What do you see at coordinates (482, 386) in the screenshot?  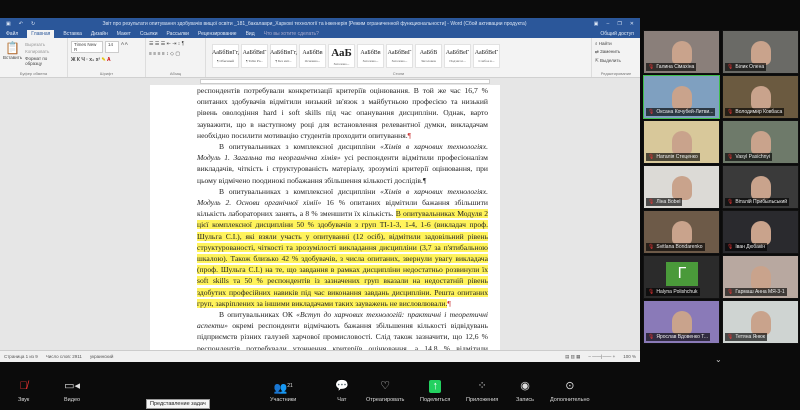 I see `apps-icon: ⁘` at bounding box center [482, 386].